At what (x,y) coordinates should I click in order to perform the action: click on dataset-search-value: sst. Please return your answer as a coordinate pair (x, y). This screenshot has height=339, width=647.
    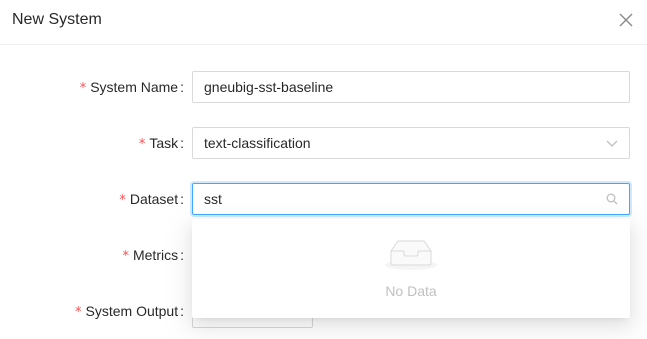
    Looking at the image, I should click on (213, 199).